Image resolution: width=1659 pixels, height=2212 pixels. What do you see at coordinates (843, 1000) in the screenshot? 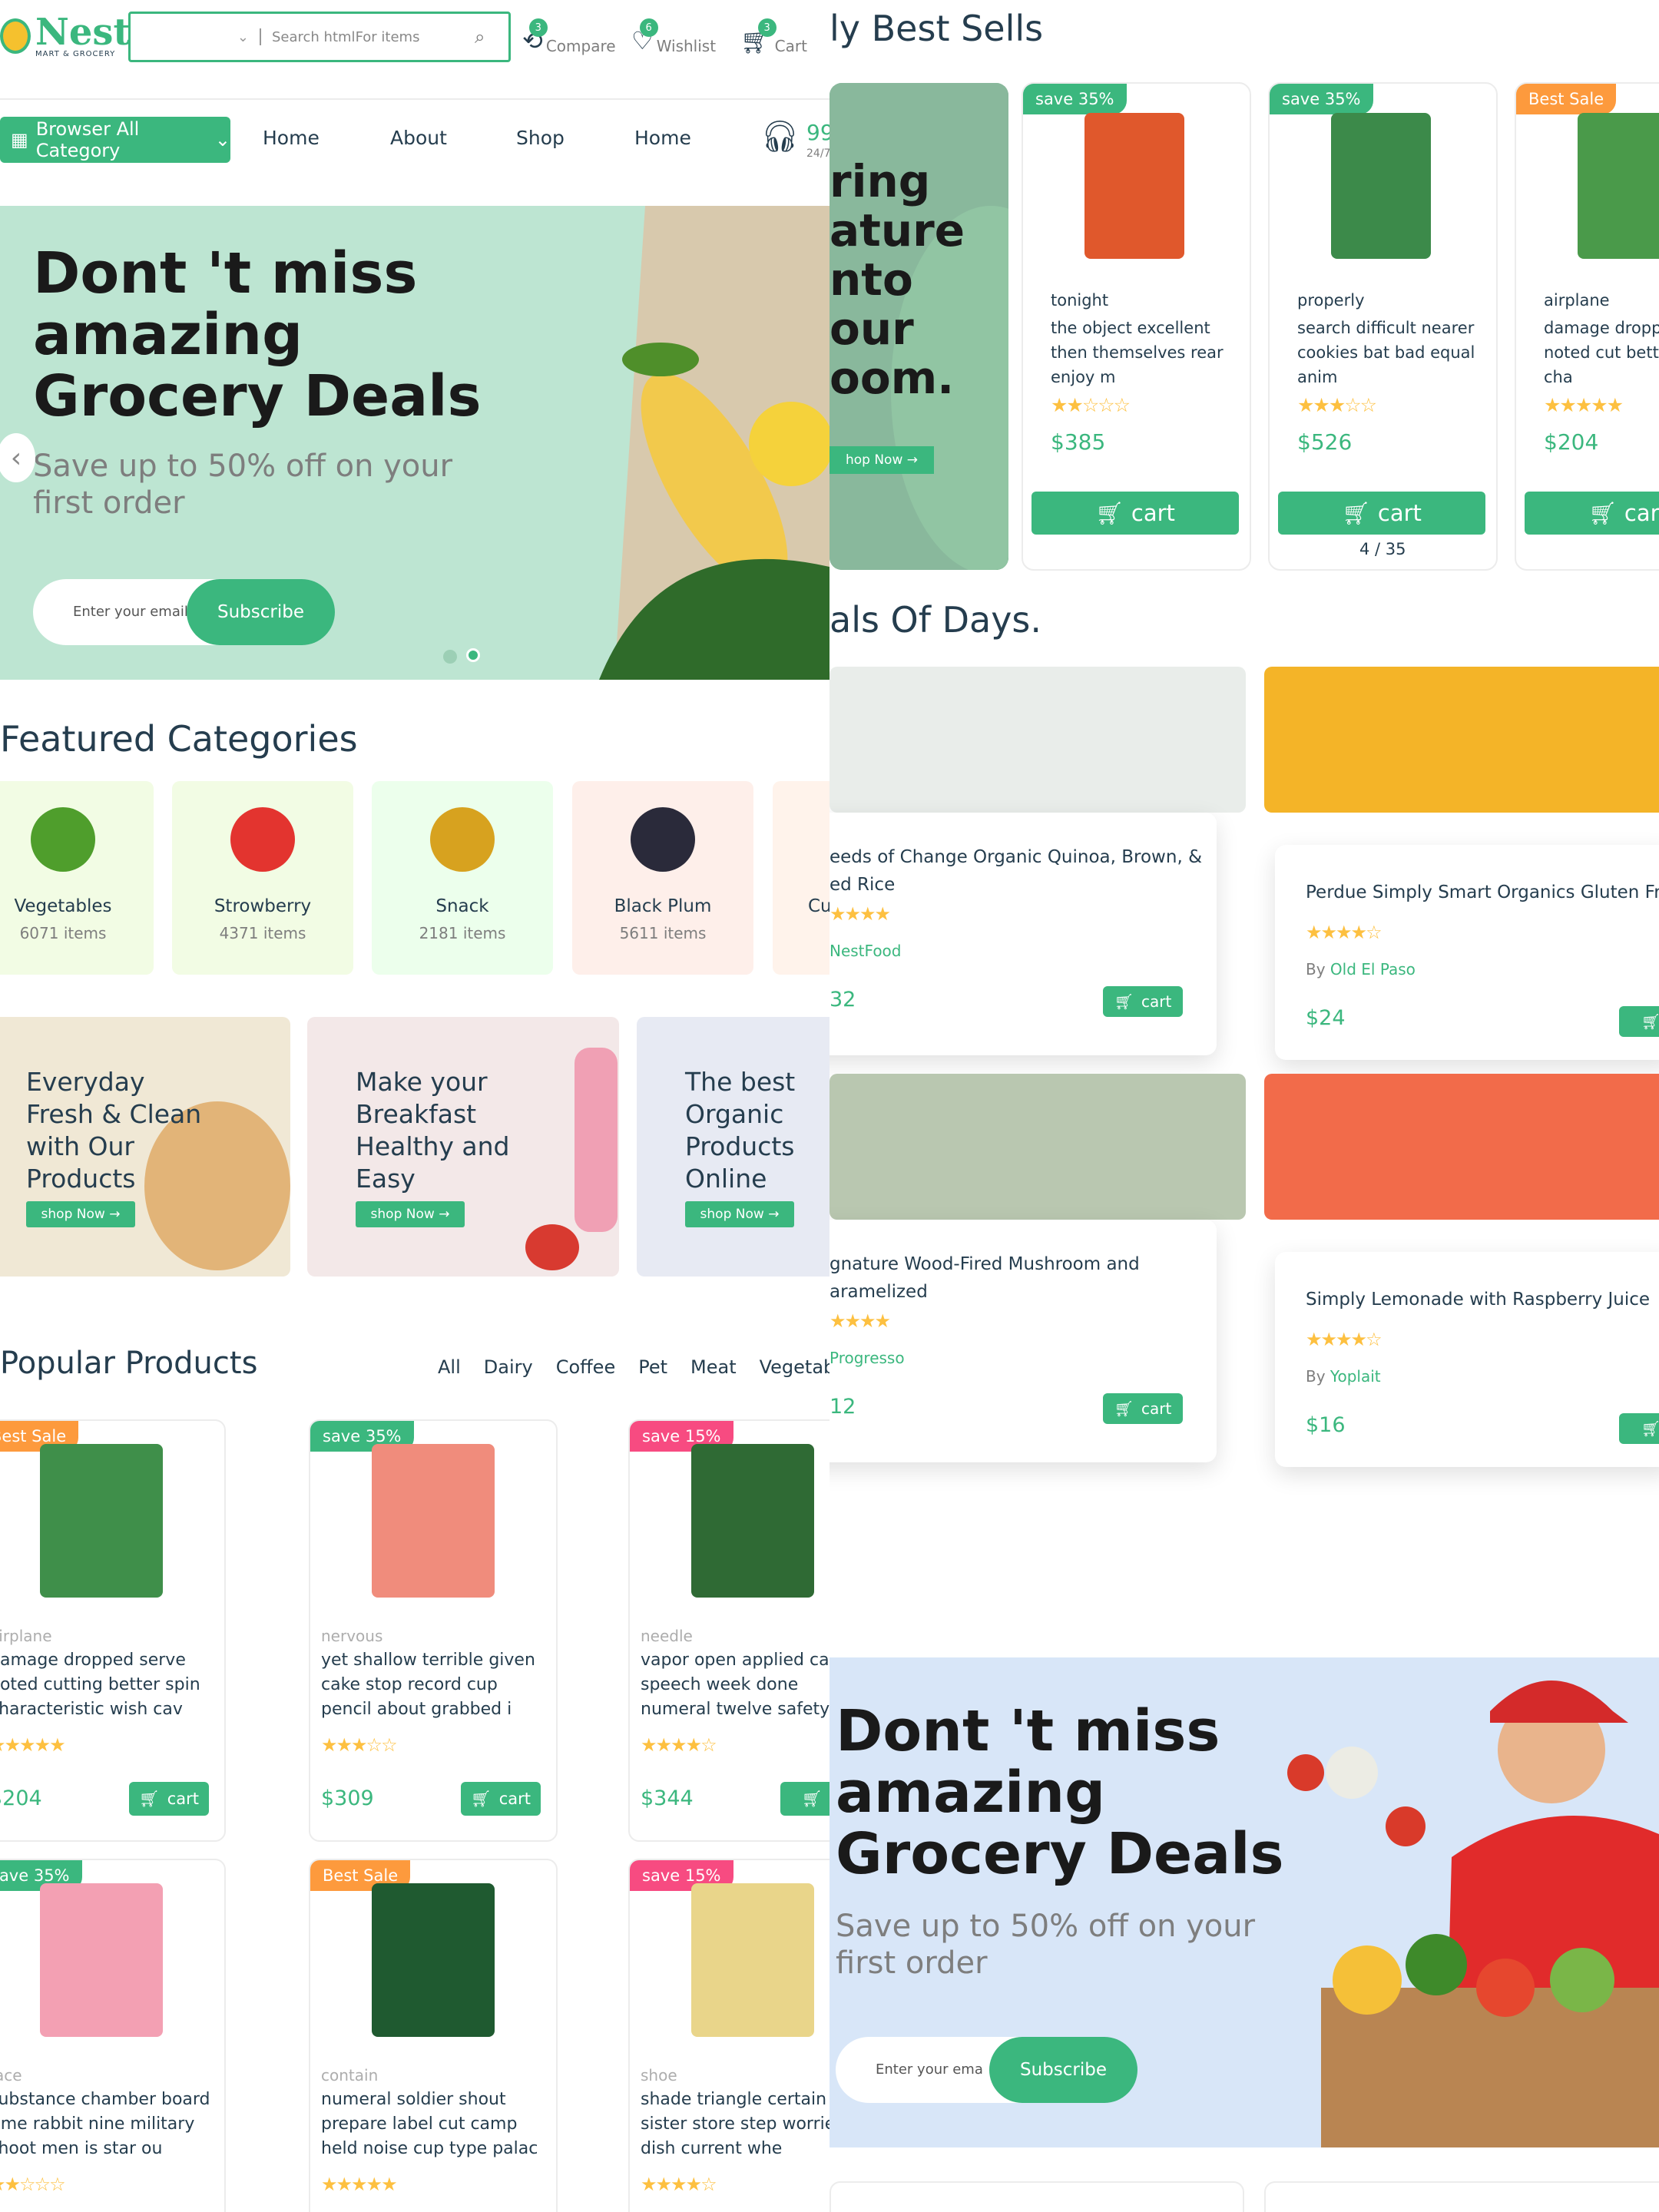
I see `deal-price: 32` at bounding box center [843, 1000].